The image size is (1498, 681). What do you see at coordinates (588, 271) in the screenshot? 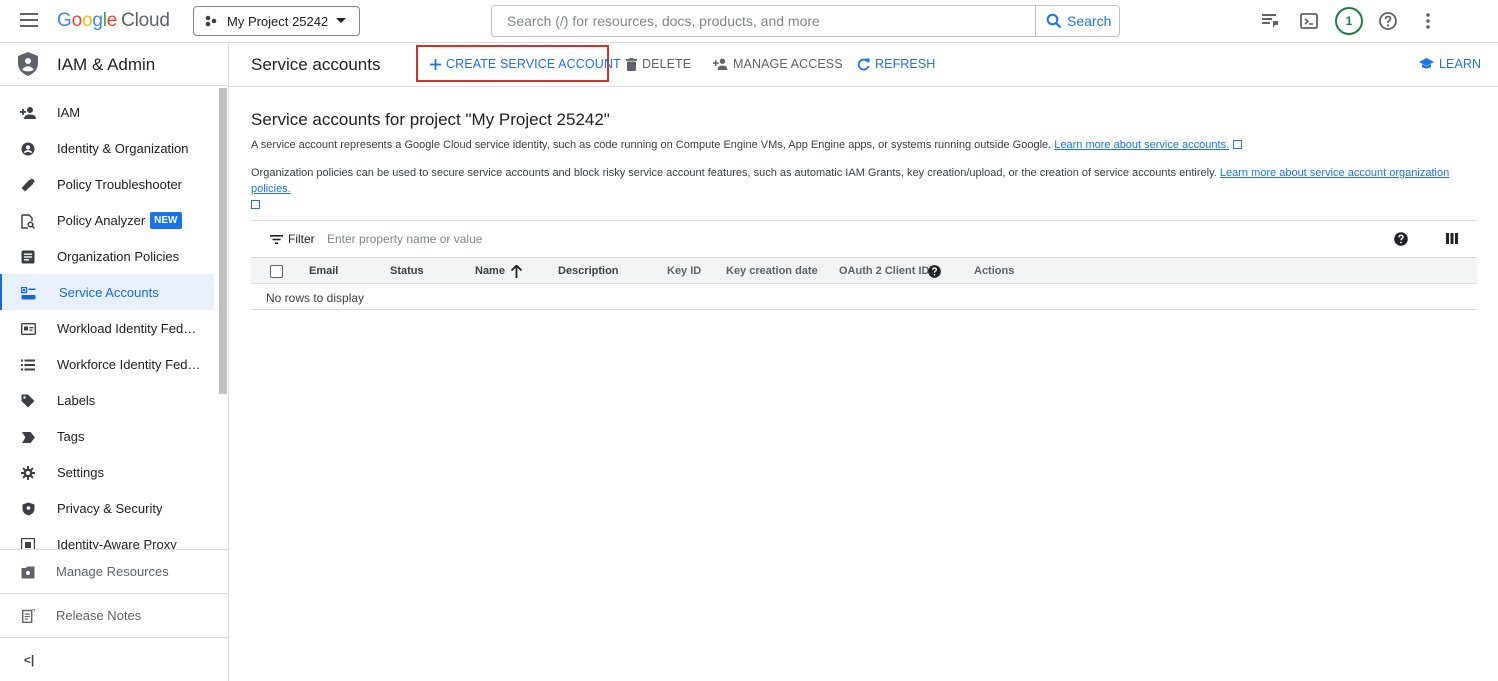
I see `column-description: Description` at bounding box center [588, 271].